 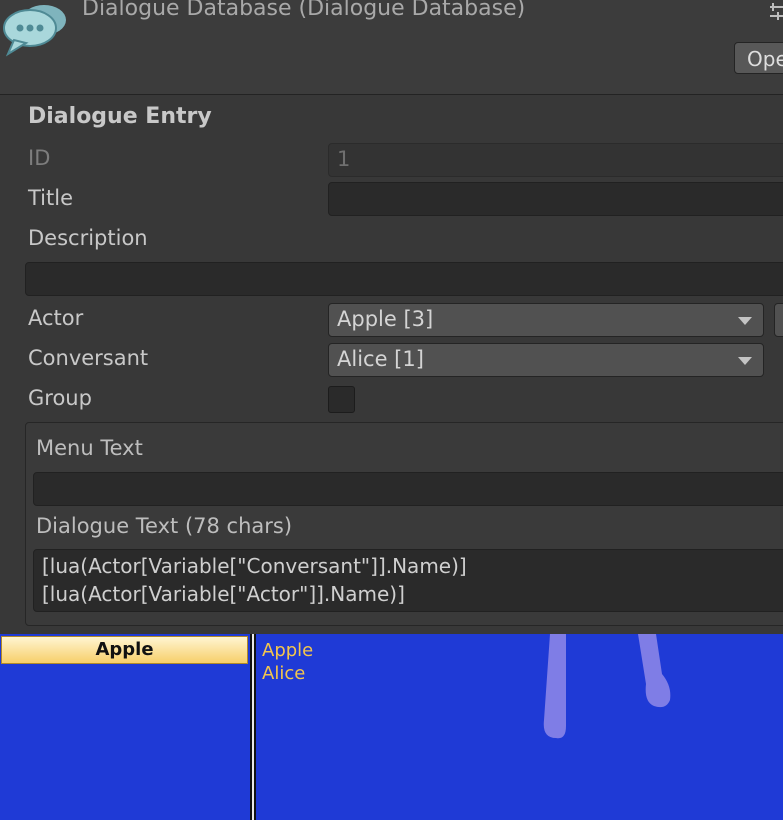 What do you see at coordinates (380, 359) in the screenshot?
I see `conversant-dropdown-value: Alice [1]` at bounding box center [380, 359].